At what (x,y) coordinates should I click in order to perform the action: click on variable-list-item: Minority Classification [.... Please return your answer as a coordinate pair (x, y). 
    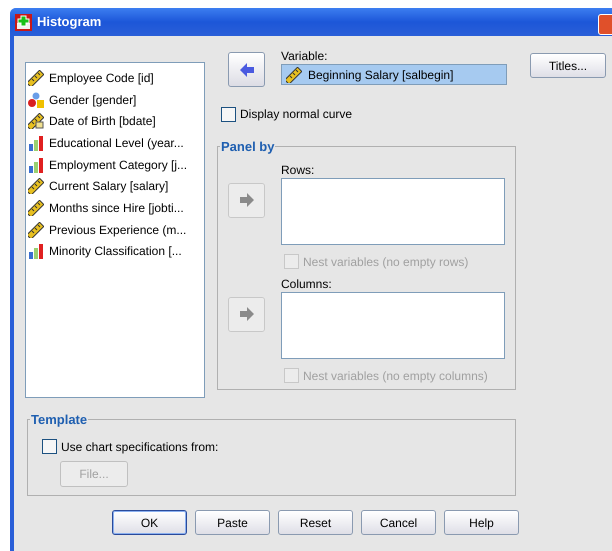
    Looking at the image, I should click on (116, 251).